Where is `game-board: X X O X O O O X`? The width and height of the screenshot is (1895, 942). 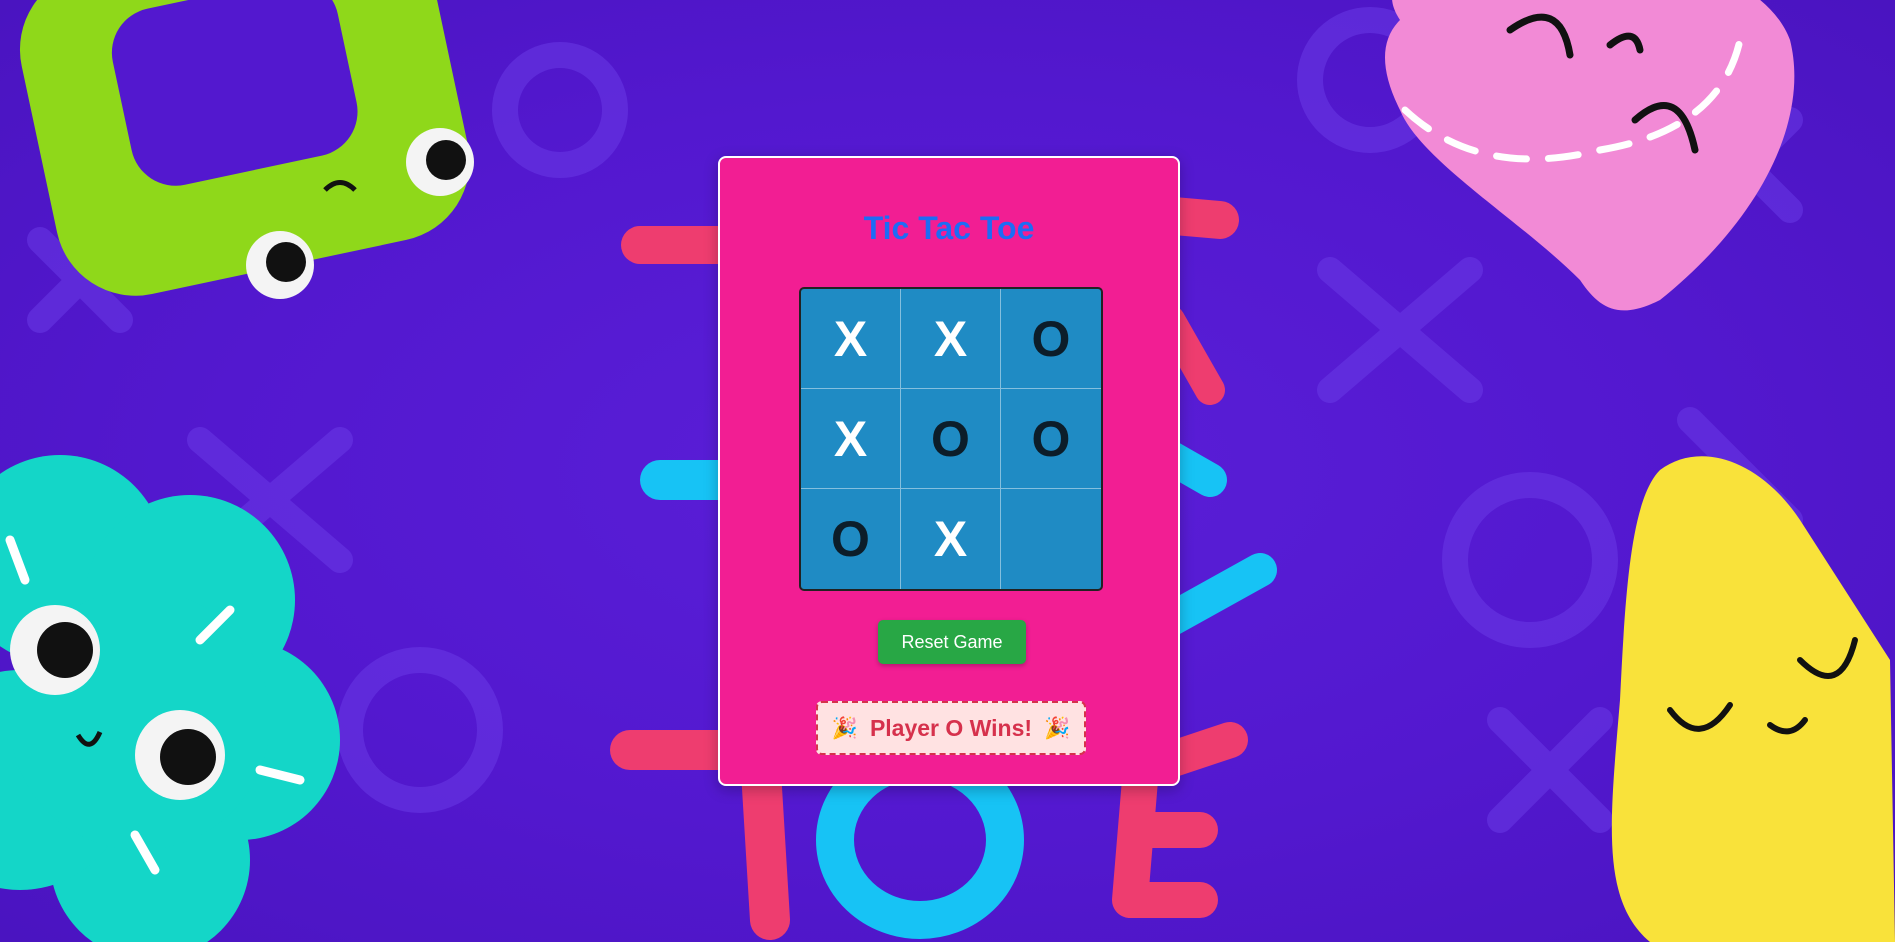
game-board: X X O X O O O X is located at coordinates (951, 439).